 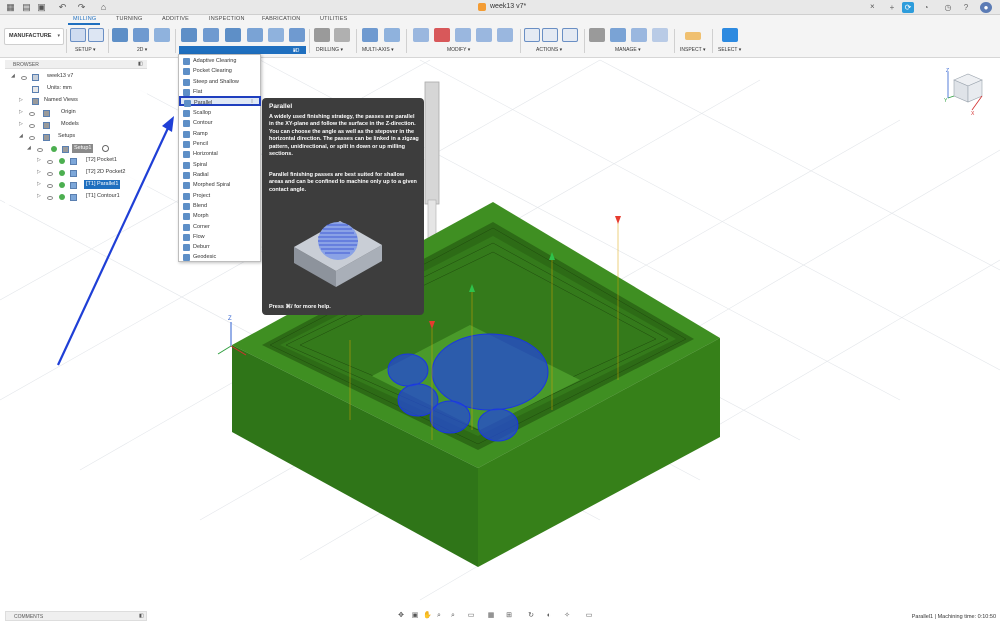 I want to click on contour-icon, so click(x=297, y=35).